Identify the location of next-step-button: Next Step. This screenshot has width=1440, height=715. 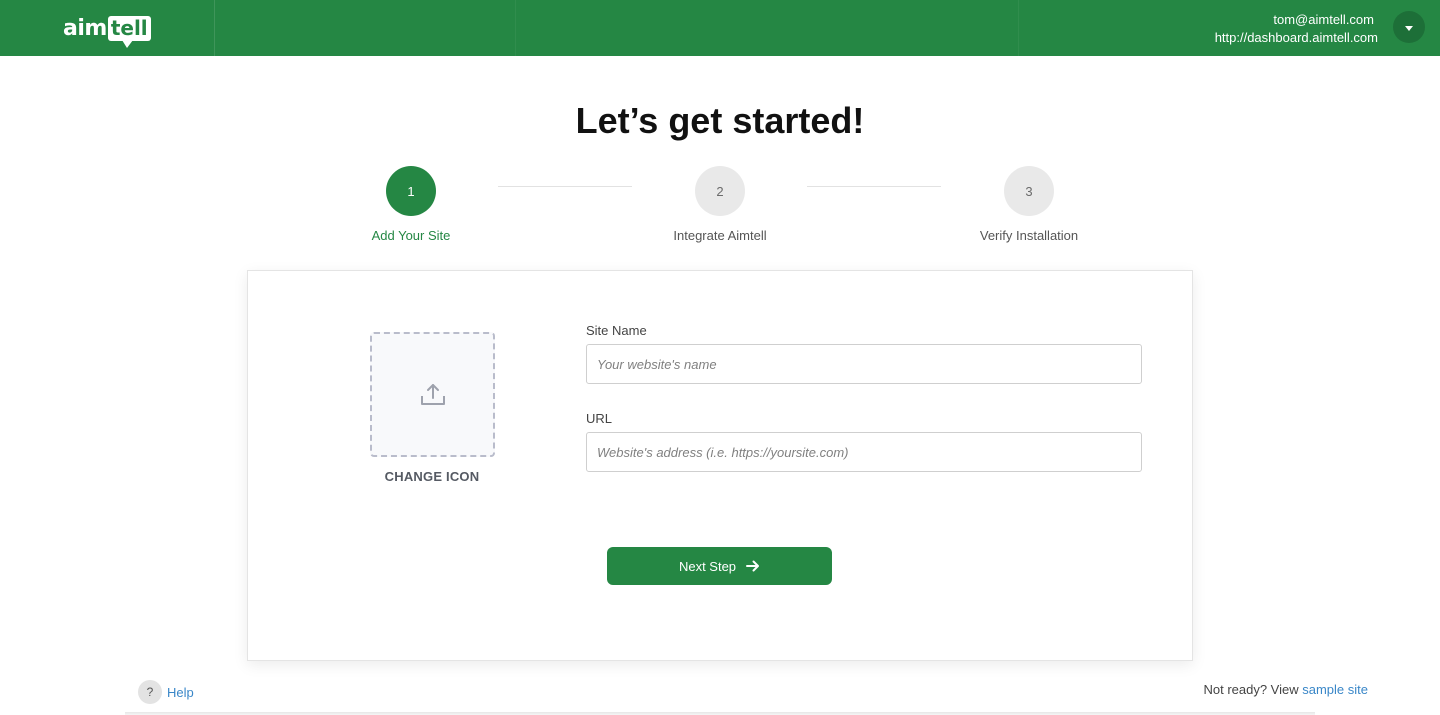
(719, 566).